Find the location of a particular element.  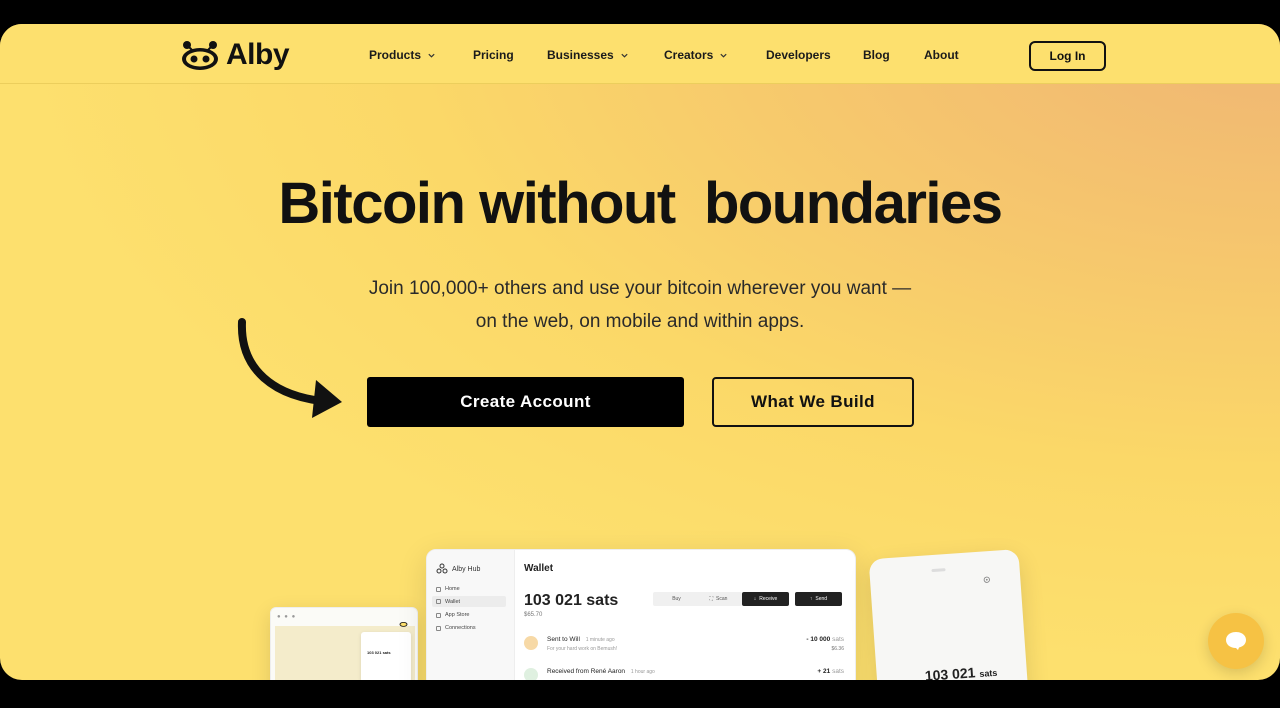

nav-businesses: Businesses is located at coordinates (588, 55).